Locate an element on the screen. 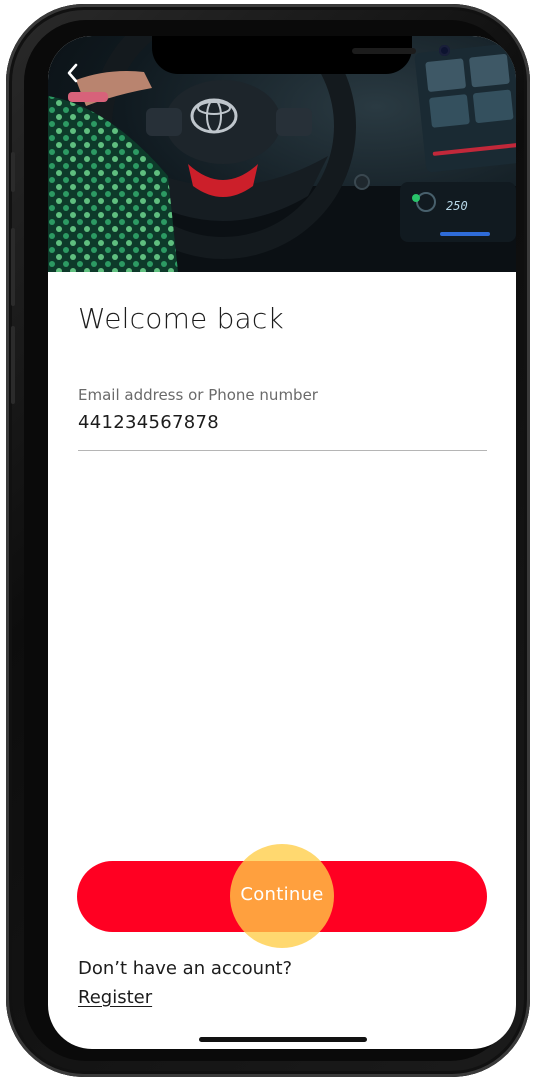  identifier-input is located at coordinates (278, 422).